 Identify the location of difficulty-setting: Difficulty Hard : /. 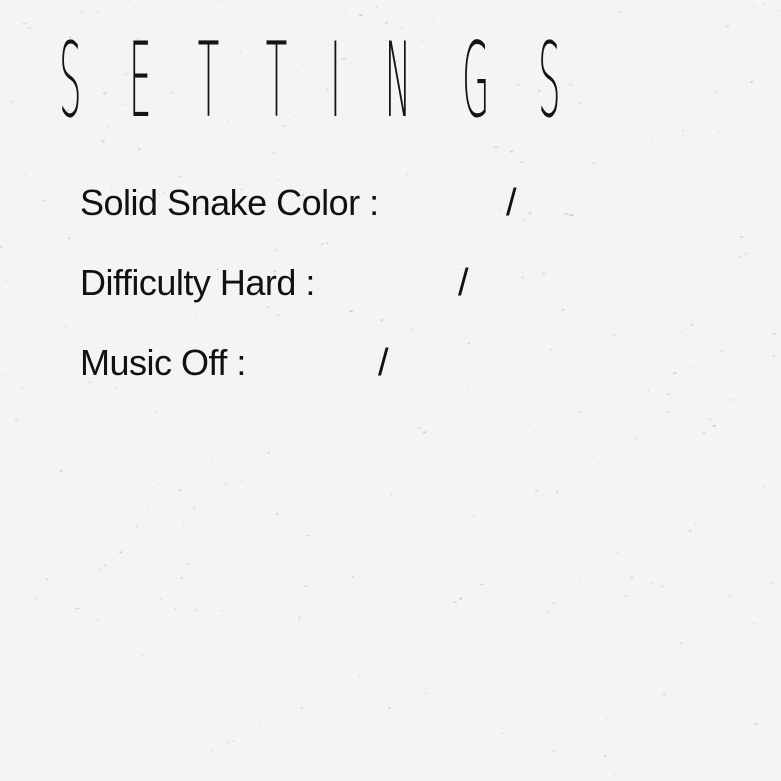
(274, 283).